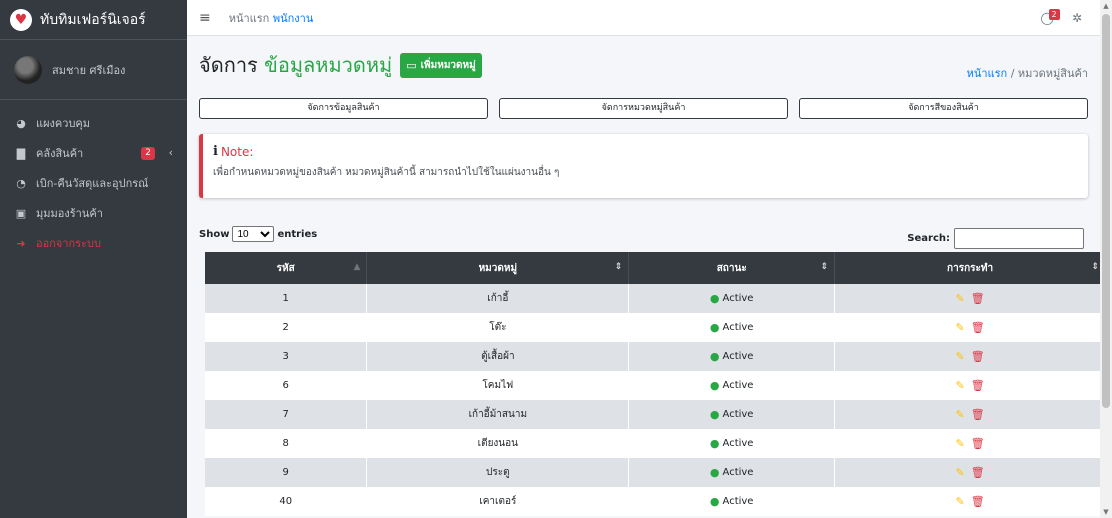 The image size is (1112, 518). I want to click on top-breadcrumb: หน้าแรก พนักงาน, so click(271, 18).